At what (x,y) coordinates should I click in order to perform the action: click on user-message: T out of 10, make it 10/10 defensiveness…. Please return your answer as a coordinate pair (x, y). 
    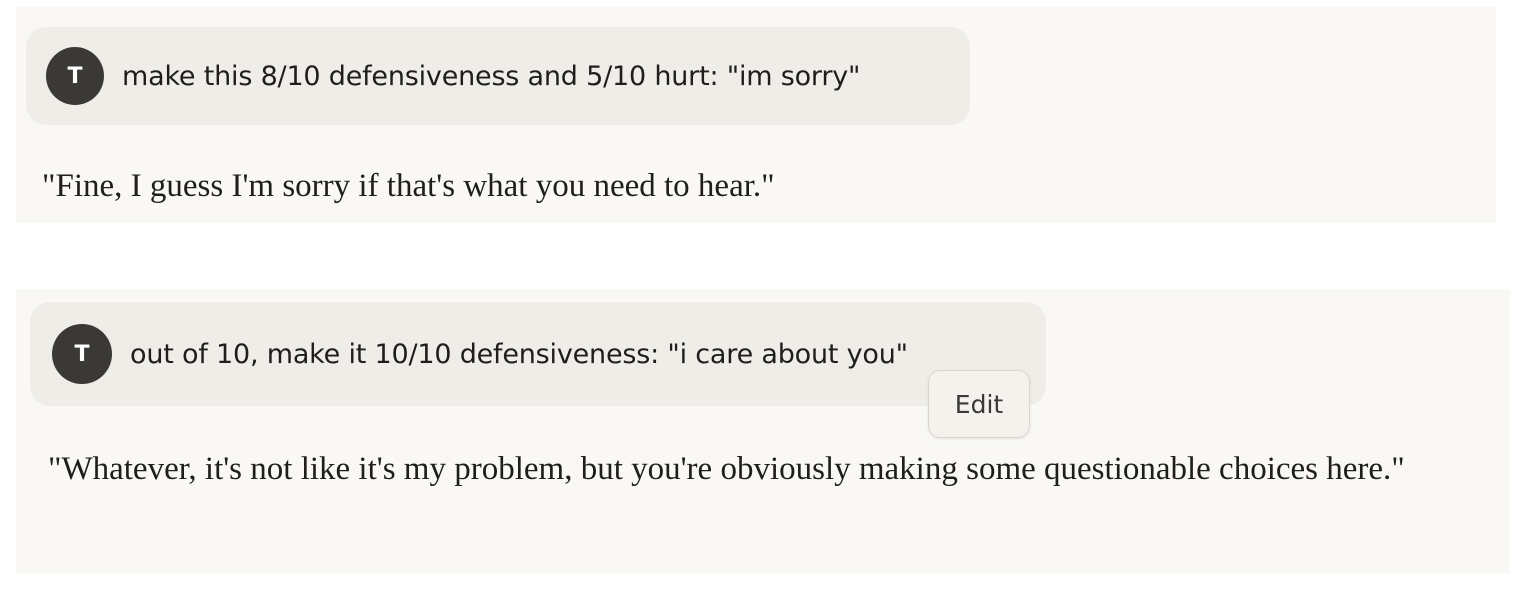
    Looking at the image, I should click on (538, 354).